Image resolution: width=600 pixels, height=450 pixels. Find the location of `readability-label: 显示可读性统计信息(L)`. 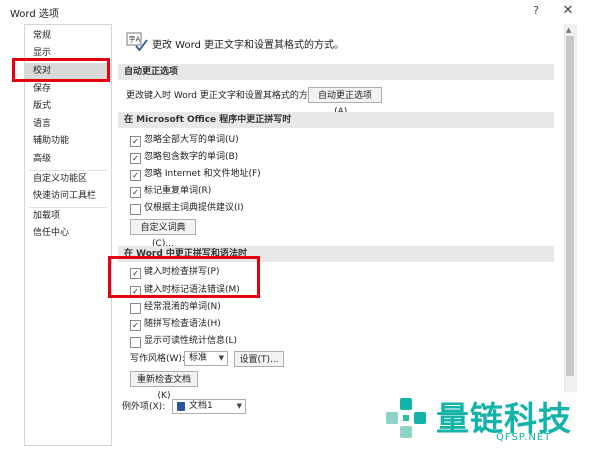

readability-label: 显示可读性统计信息(L) is located at coordinates (191, 341).